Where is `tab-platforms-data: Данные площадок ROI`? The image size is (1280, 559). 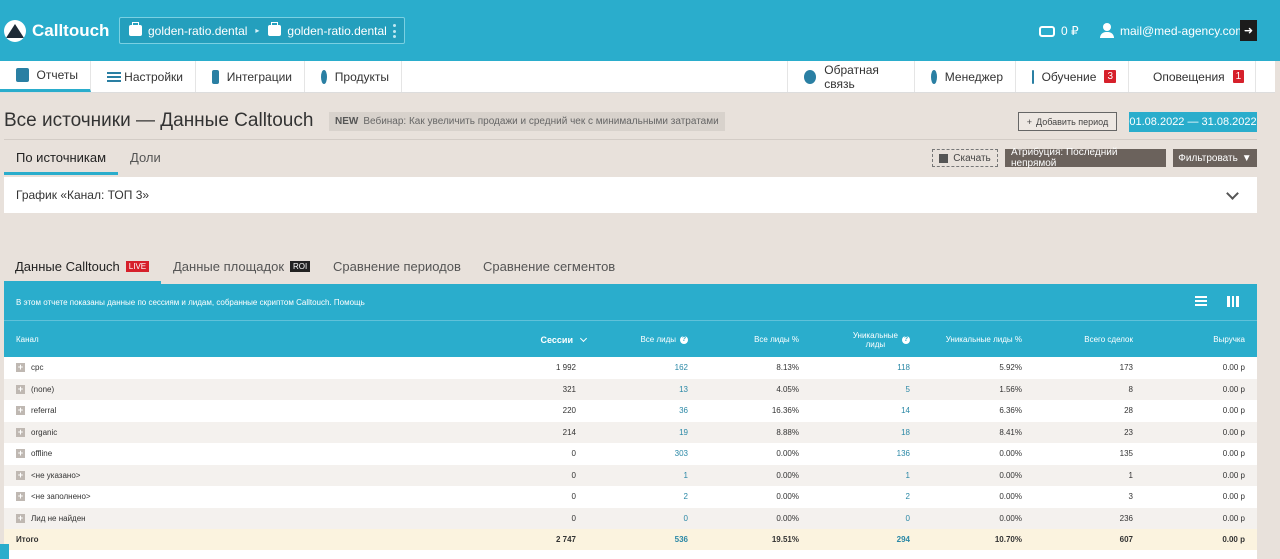
tab-platforms-data: Данные площадок ROI is located at coordinates (242, 266).